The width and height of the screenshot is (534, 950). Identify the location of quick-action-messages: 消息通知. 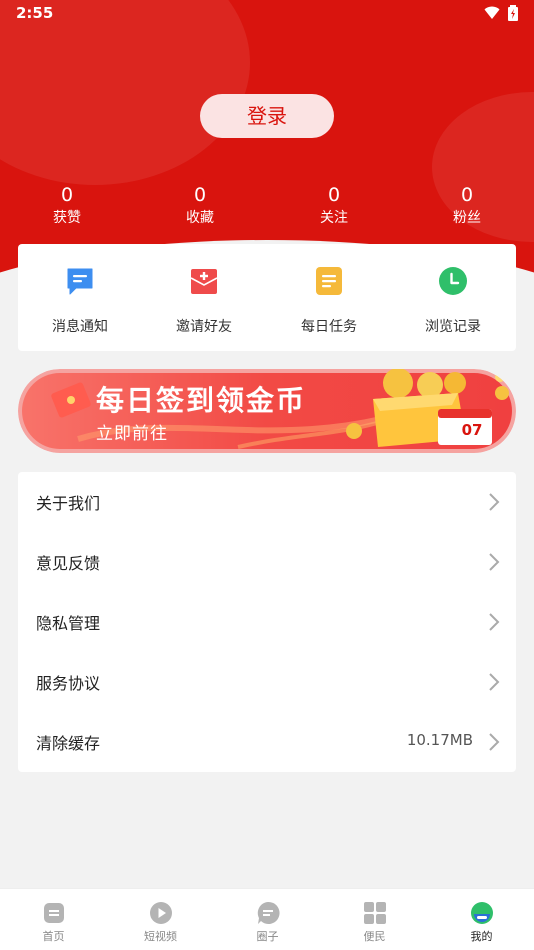
(80, 297).